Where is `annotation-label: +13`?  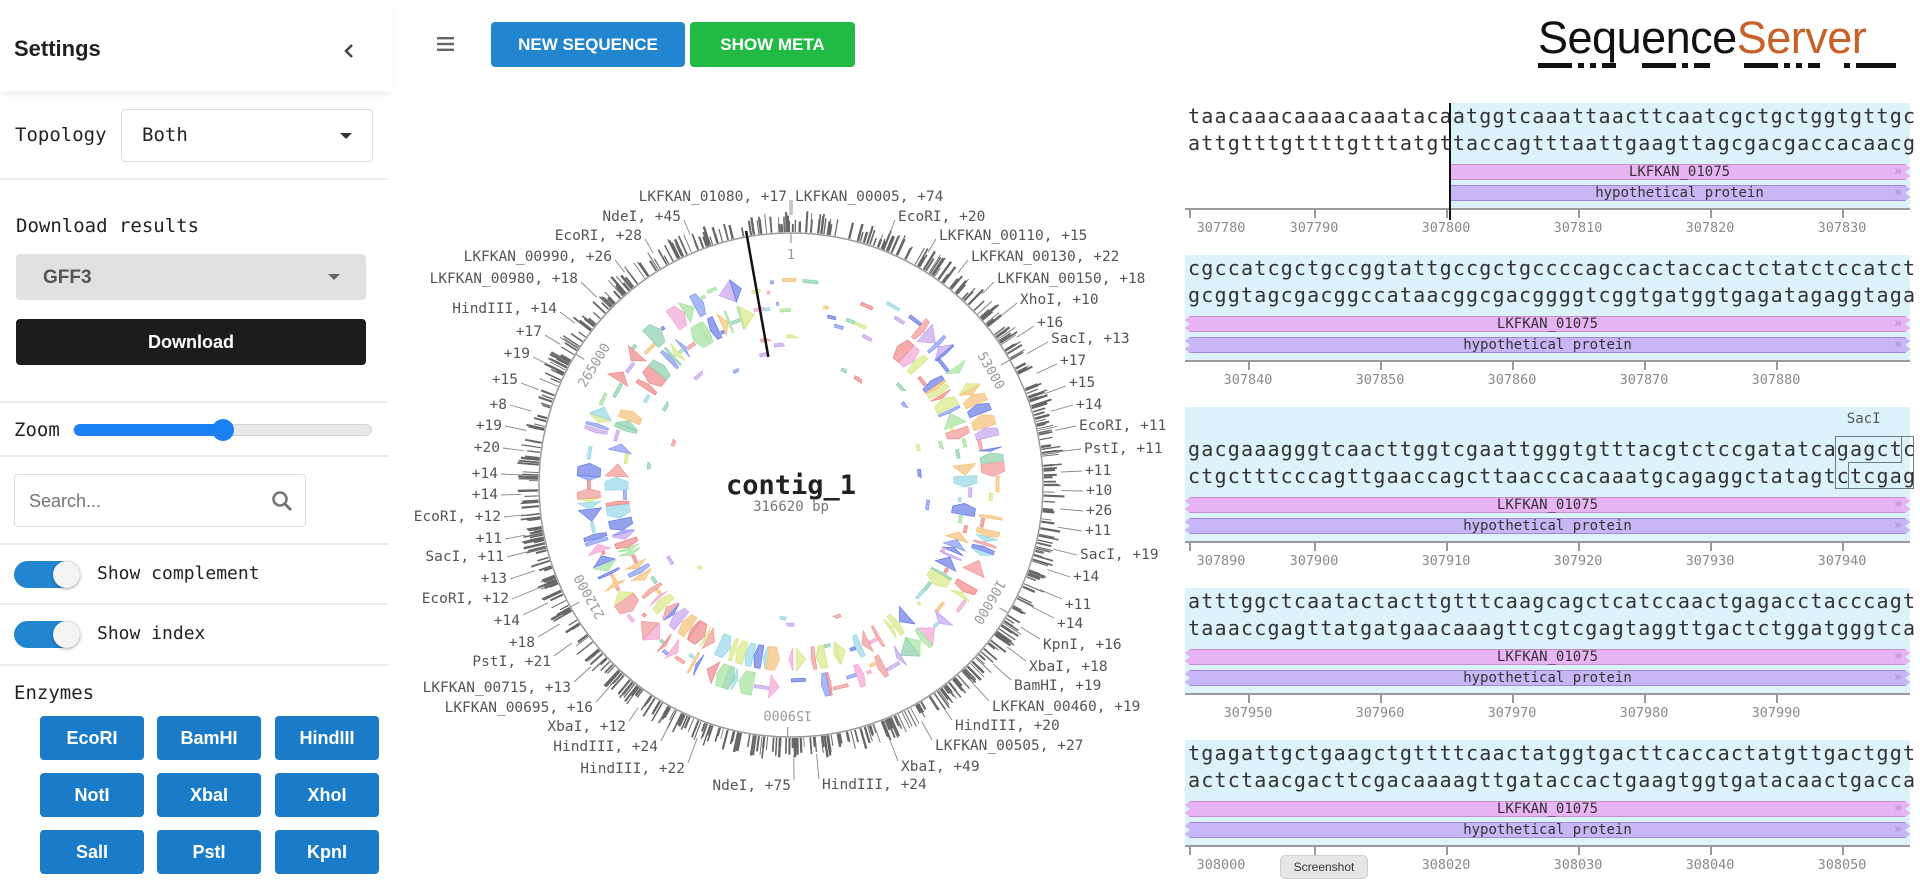
annotation-label: +13 is located at coordinates (494, 579).